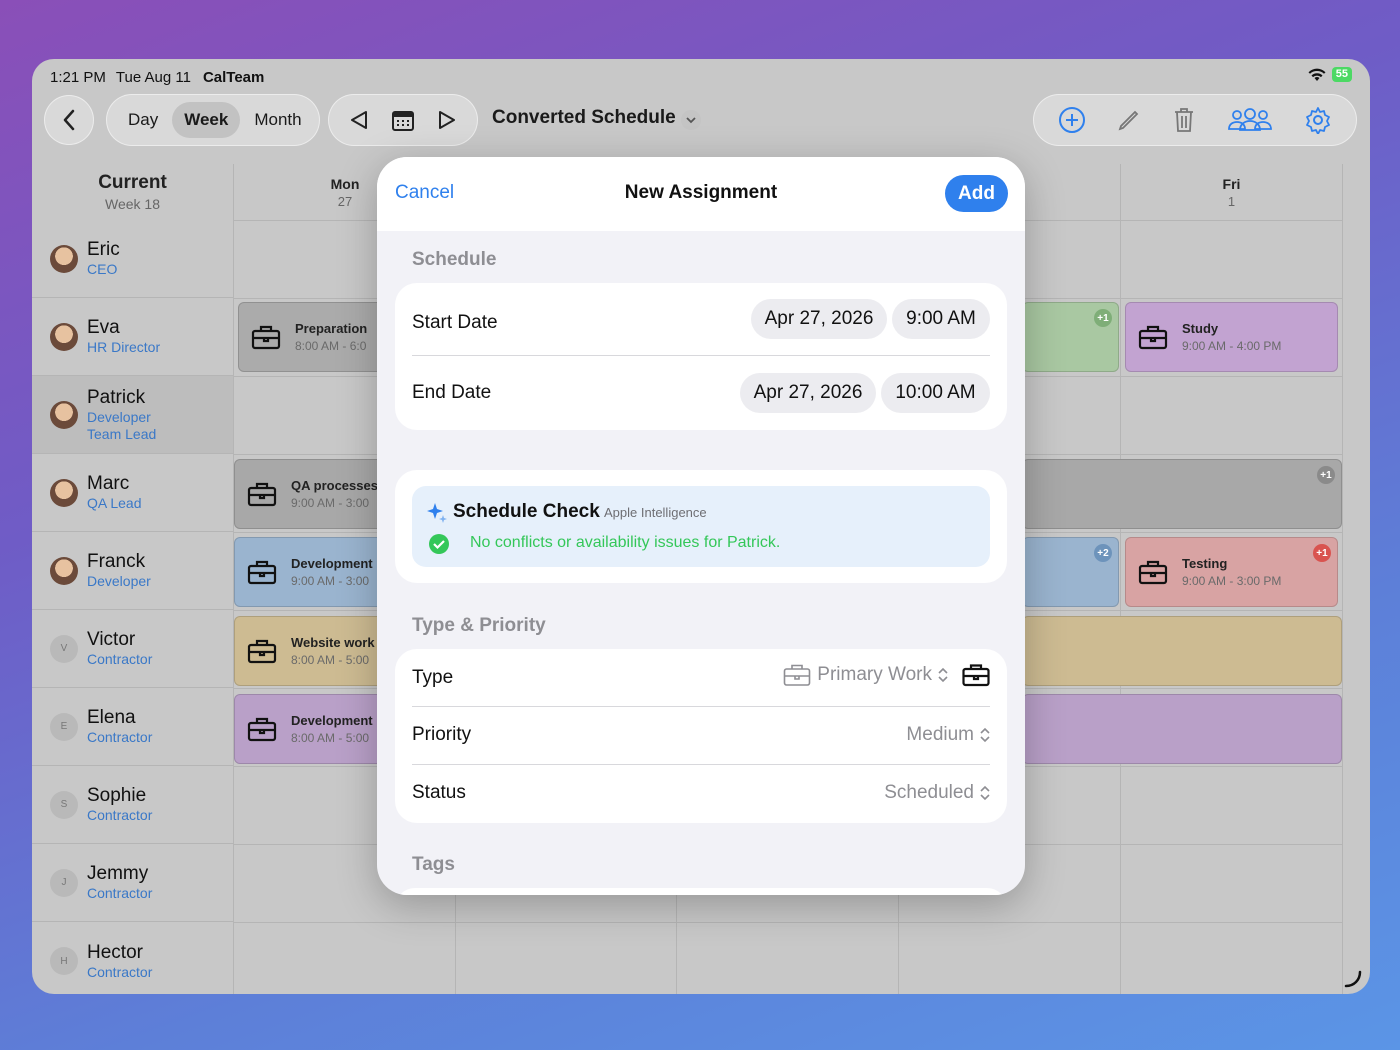 The image size is (1400, 1050). I want to click on schedule-title: Converted Schedule, so click(584, 118).